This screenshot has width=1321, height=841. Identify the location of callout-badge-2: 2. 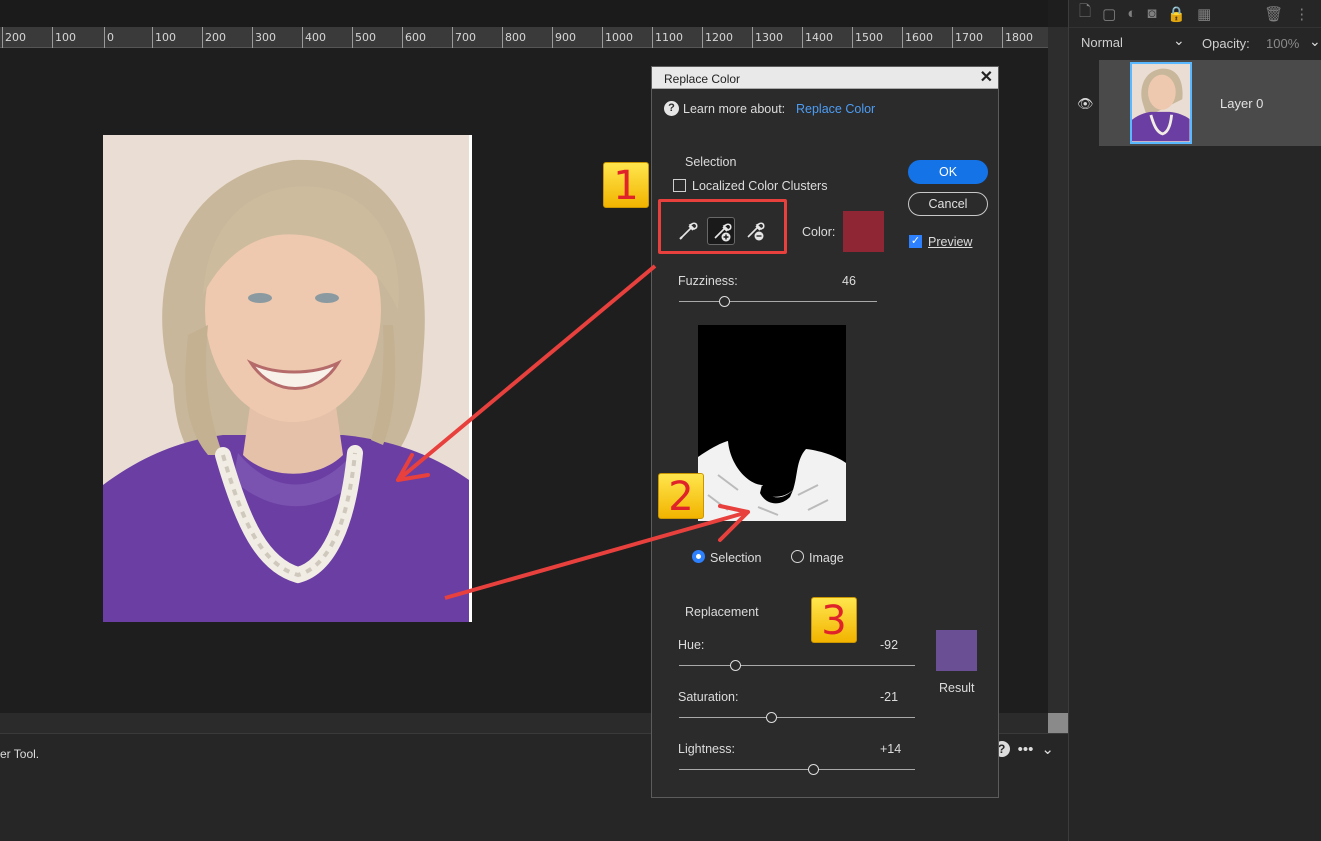
(681, 496).